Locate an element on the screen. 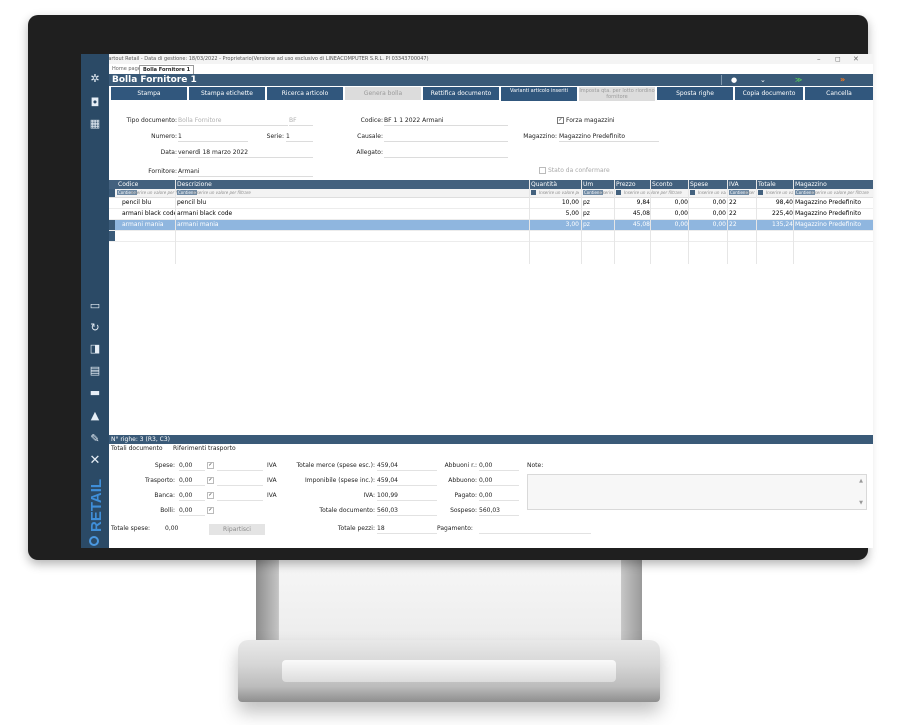 Image resolution: width=900 pixels, height=725 pixels. col-magazzino: Magazzino is located at coordinates (811, 184).